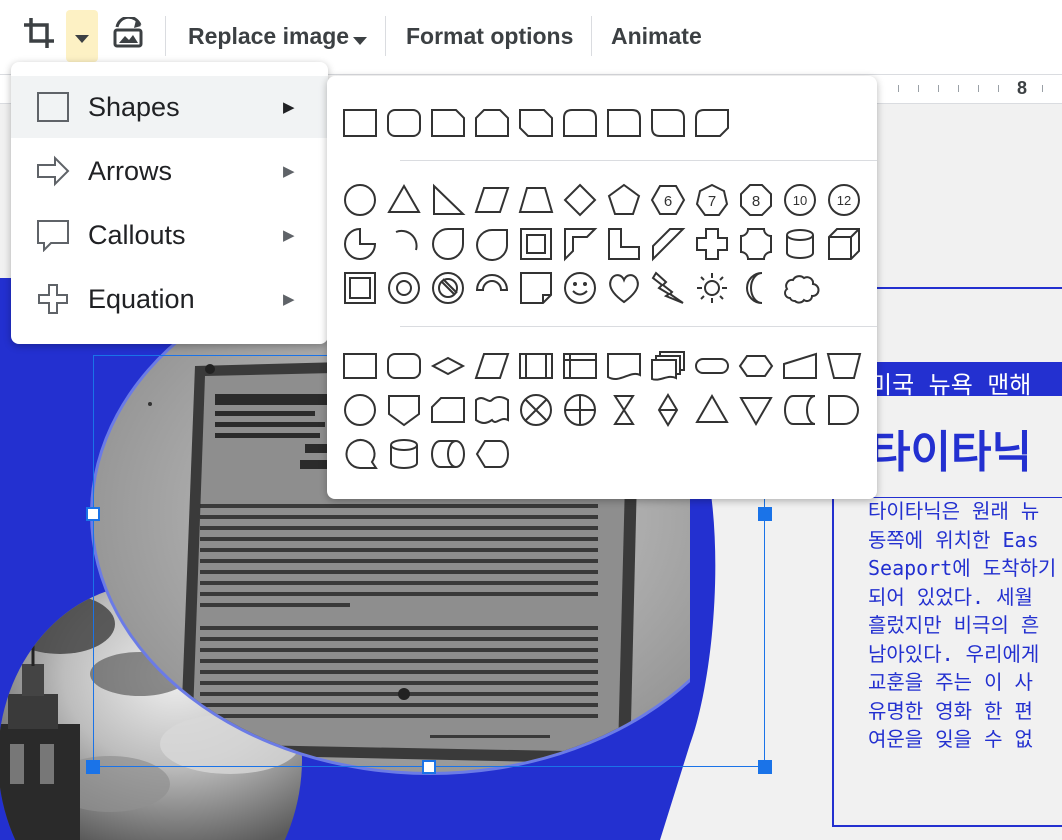  I want to click on no-symbol-shape-icon, so click(448, 288).